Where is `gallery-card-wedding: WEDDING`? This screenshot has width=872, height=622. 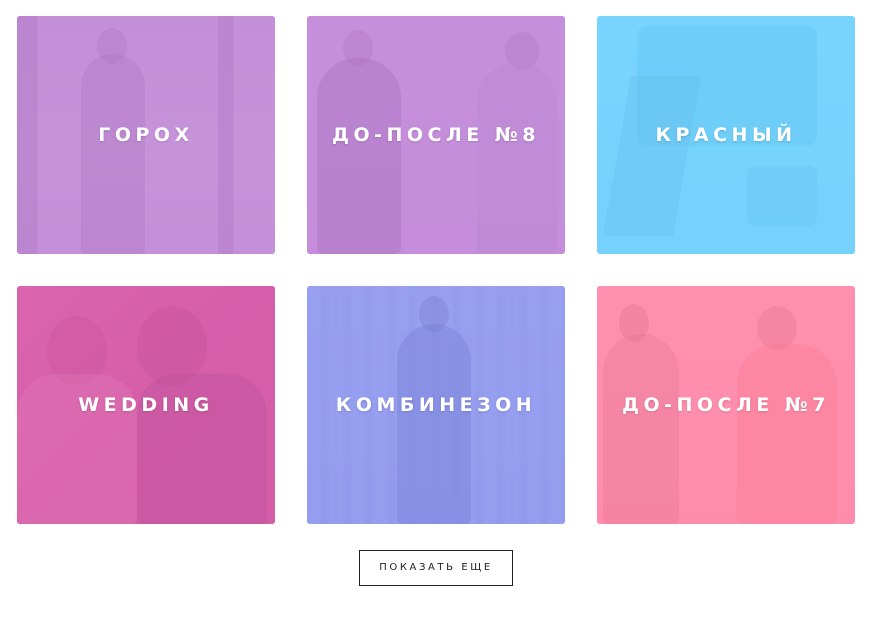
gallery-card-wedding: WEDDING is located at coordinates (146, 405).